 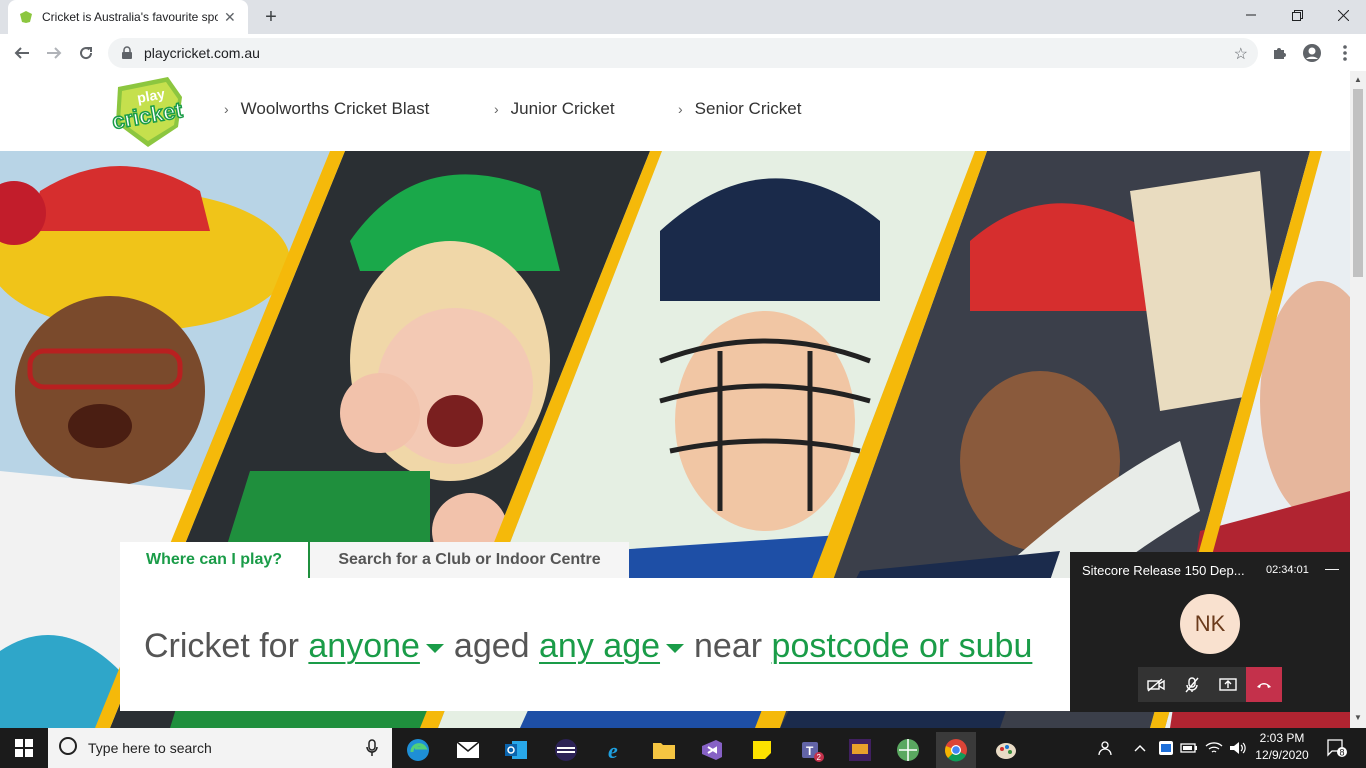 I want to click on teams-icon: T2, so click(x=812, y=750).